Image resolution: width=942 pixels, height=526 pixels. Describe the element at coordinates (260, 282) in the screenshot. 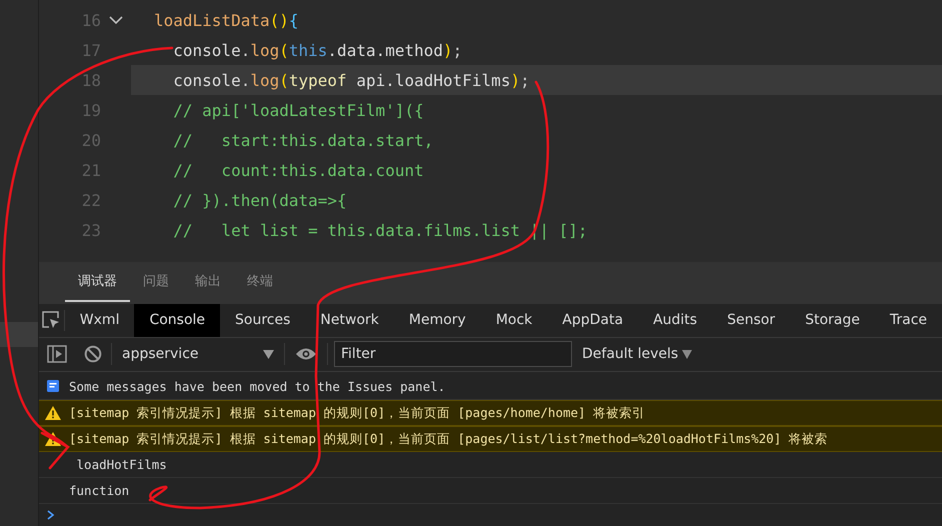

I see `panel-tab: 终端` at that location.